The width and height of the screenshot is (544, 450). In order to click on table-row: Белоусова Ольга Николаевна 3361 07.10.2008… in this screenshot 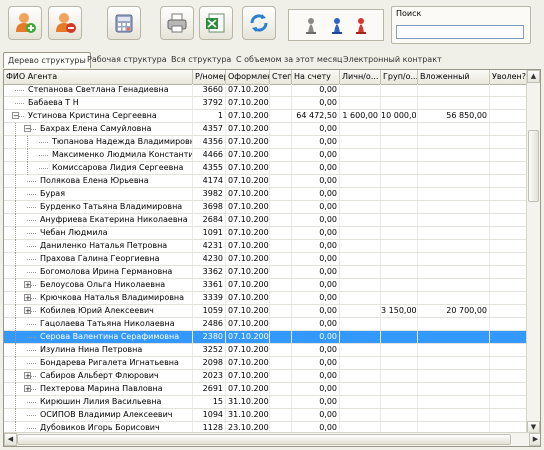, I will do `click(266, 285)`.